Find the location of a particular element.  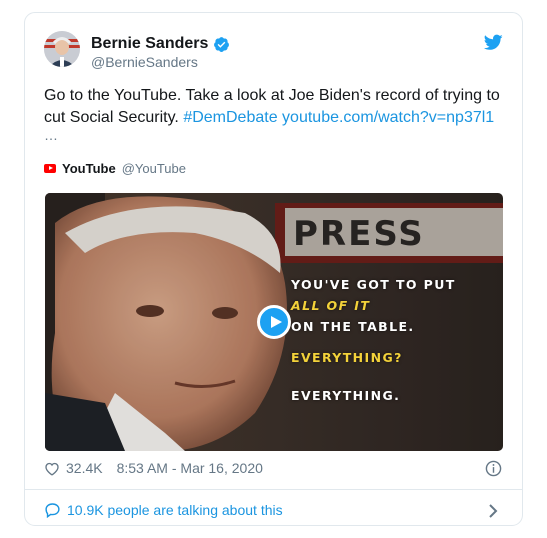

overlay-line-2: ALL OF IT is located at coordinates (331, 305).